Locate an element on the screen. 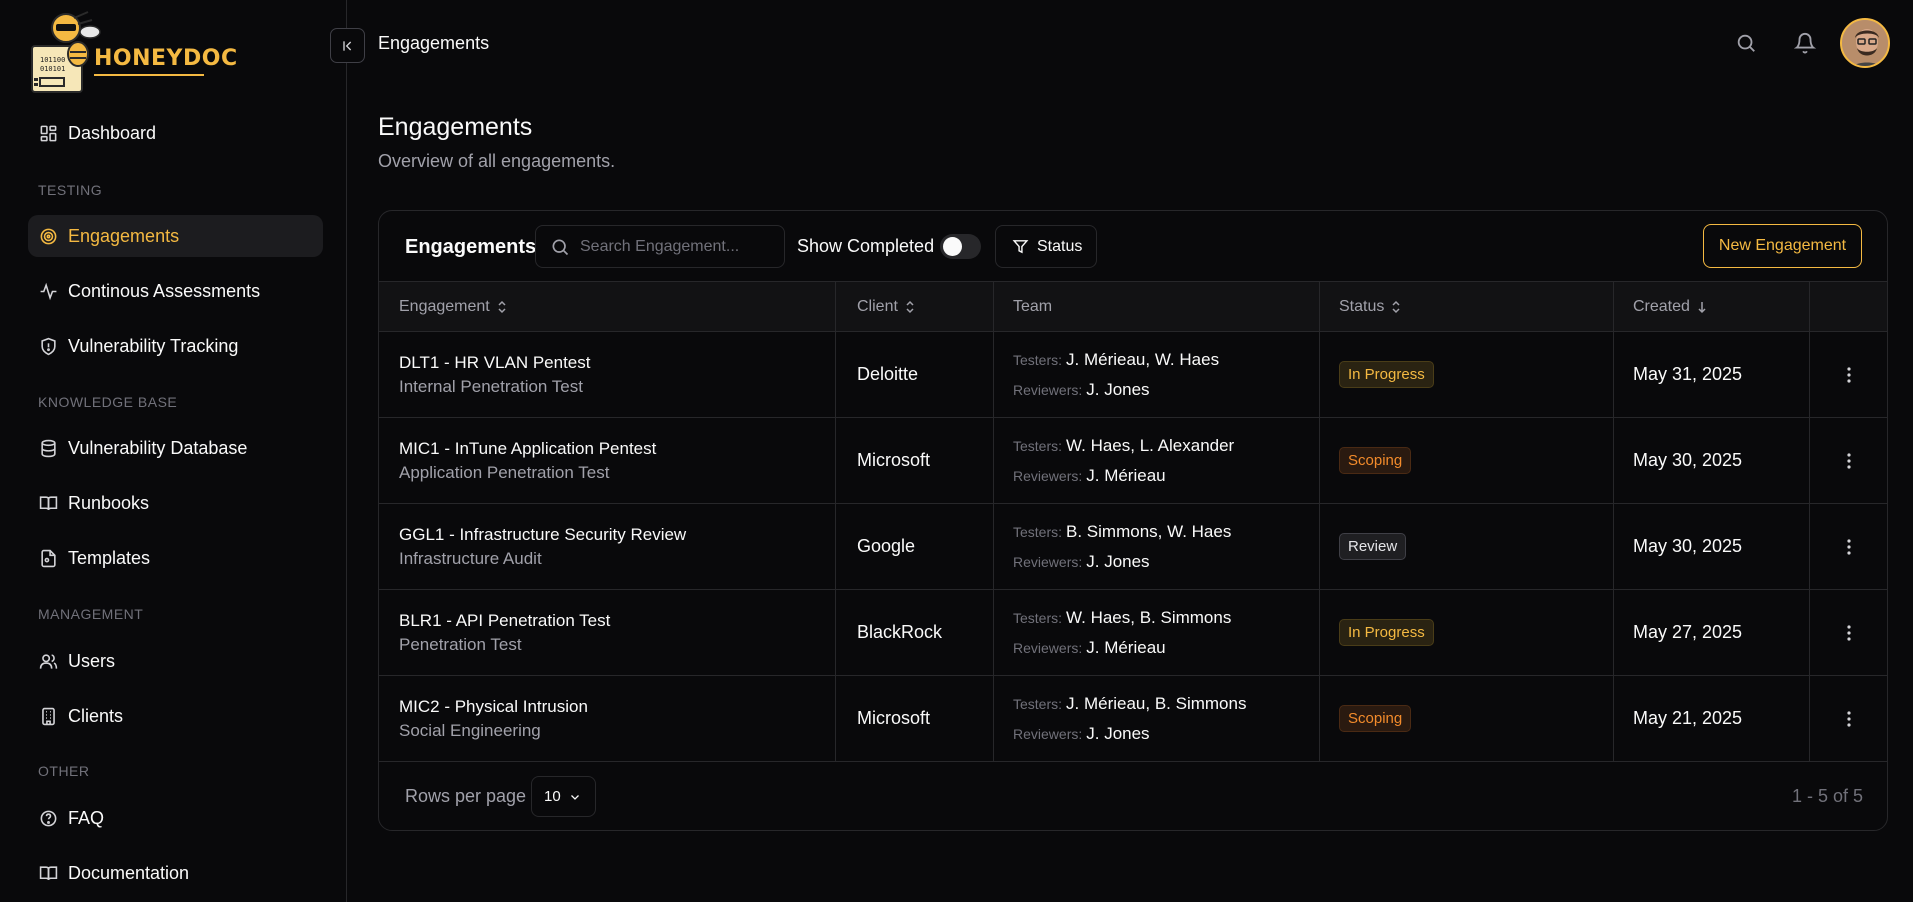  dashboard-icon is located at coordinates (48, 133).